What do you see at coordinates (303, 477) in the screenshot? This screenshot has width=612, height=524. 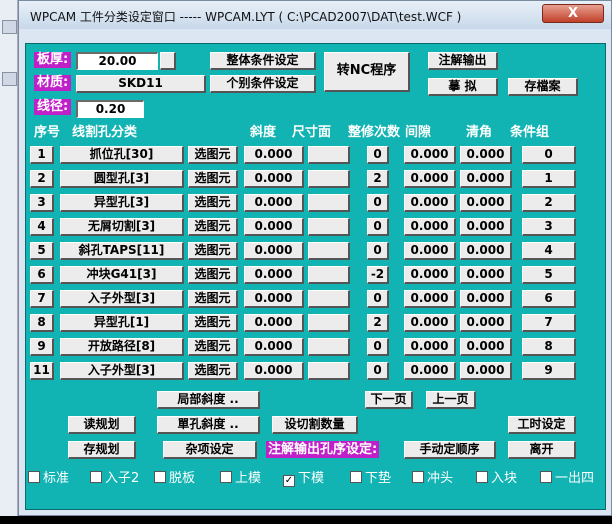 I see `checkbox-item: ✓ 下模` at bounding box center [303, 477].